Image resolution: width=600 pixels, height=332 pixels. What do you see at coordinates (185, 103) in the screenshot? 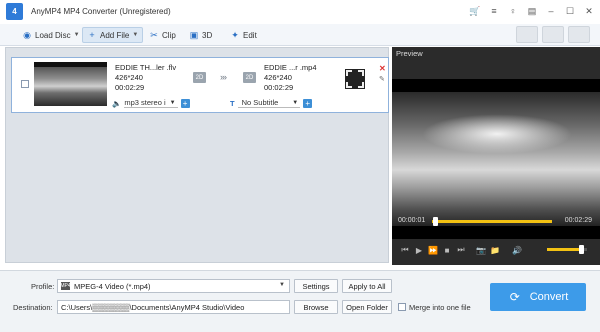
I see `add-audio-button: +` at bounding box center [185, 103].